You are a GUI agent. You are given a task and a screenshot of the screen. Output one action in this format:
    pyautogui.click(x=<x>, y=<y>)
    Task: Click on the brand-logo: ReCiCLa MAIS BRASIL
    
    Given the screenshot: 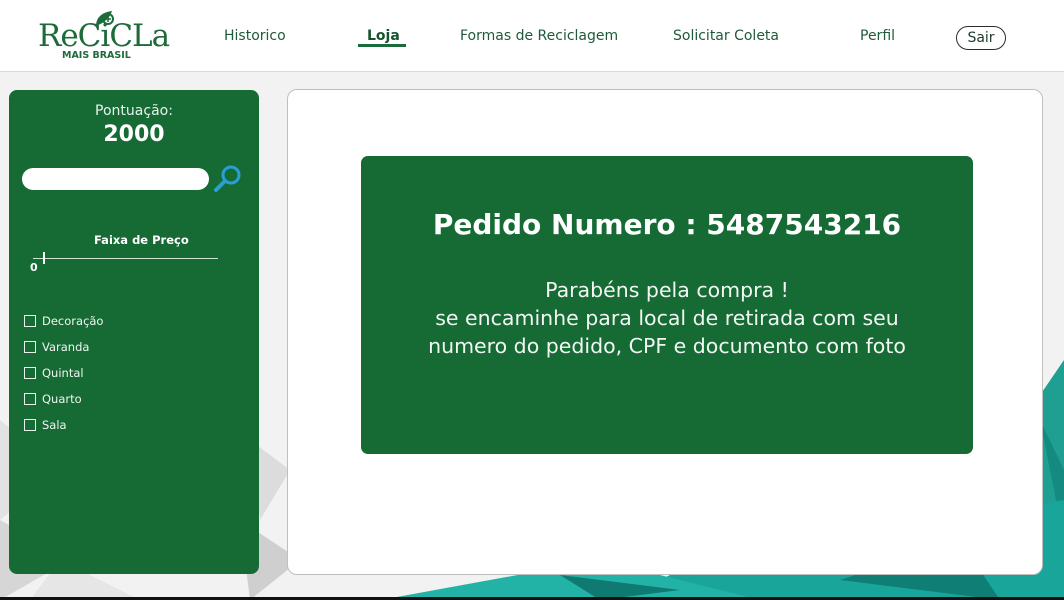 What is the action you would take?
    pyautogui.click(x=103, y=36)
    